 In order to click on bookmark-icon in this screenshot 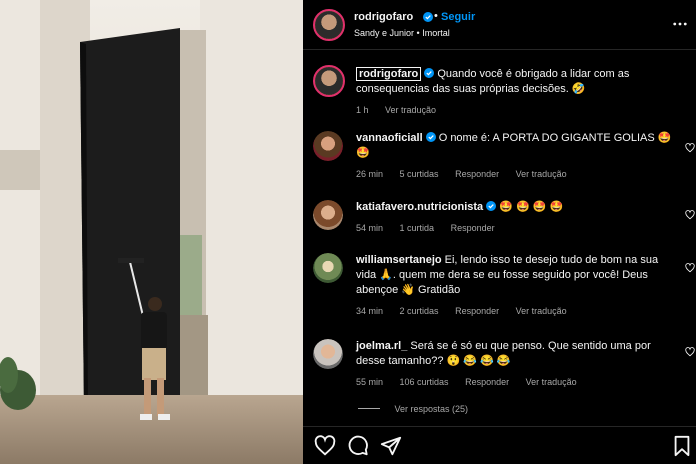, I will do `click(682, 446)`.